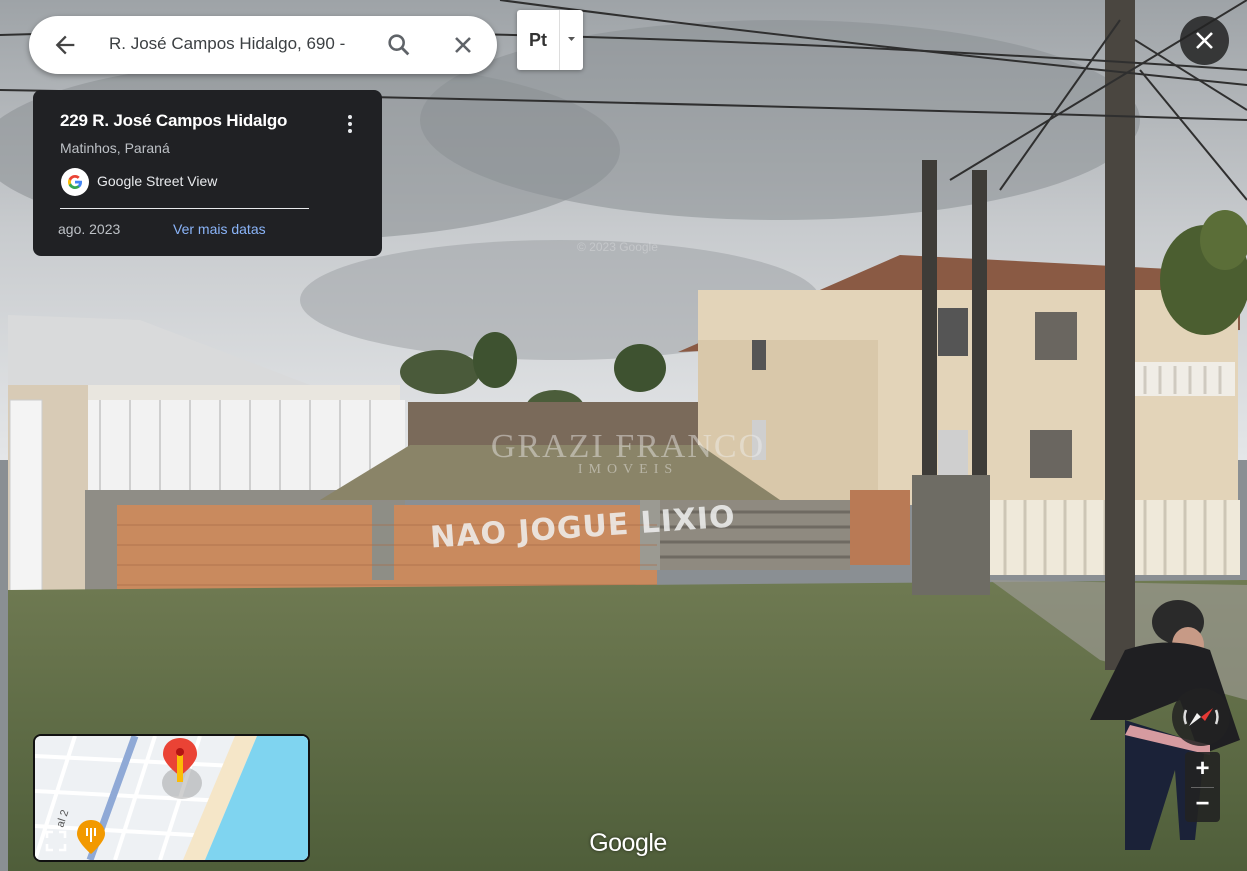  Describe the element at coordinates (56, 841) in the screenshot. I see `expand-icon` at that location.